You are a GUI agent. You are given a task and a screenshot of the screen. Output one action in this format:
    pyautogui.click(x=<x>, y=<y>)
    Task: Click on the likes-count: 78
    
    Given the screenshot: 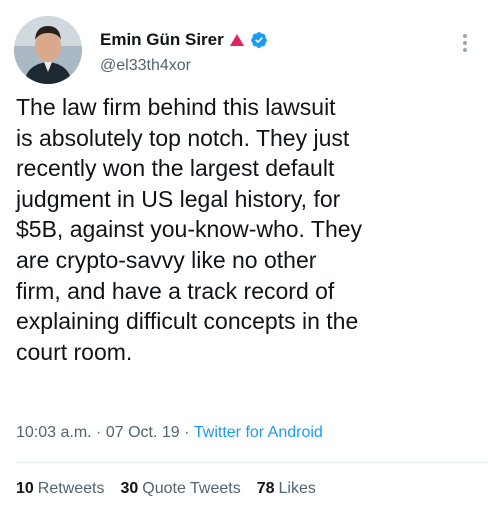 What is the action you would take?
    pyautogui.click(x=265, y=488)
    